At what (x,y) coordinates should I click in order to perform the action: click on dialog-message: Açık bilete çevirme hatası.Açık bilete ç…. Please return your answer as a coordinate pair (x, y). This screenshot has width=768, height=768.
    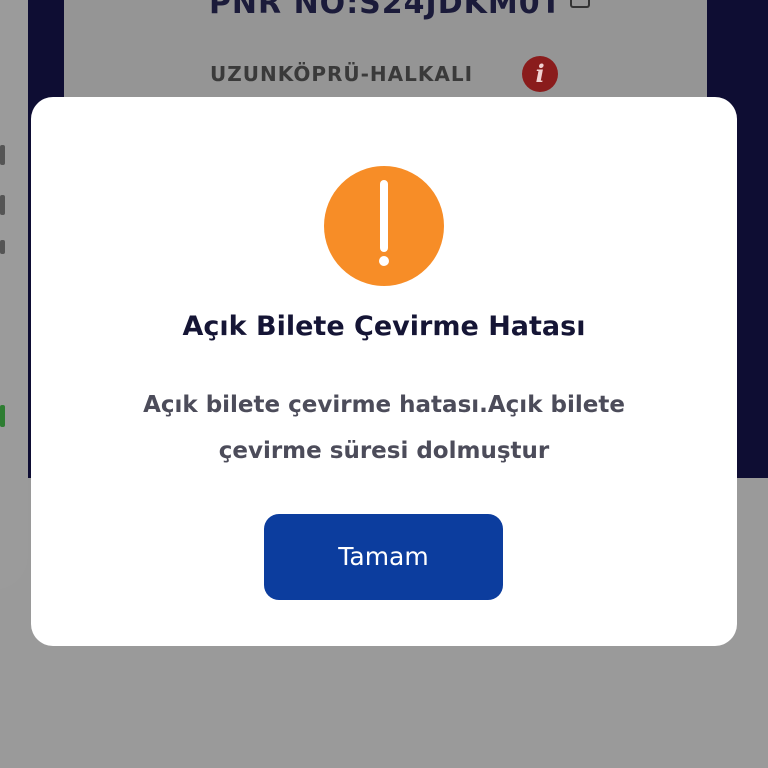
    Looking at the image, I should click on (384, 428).